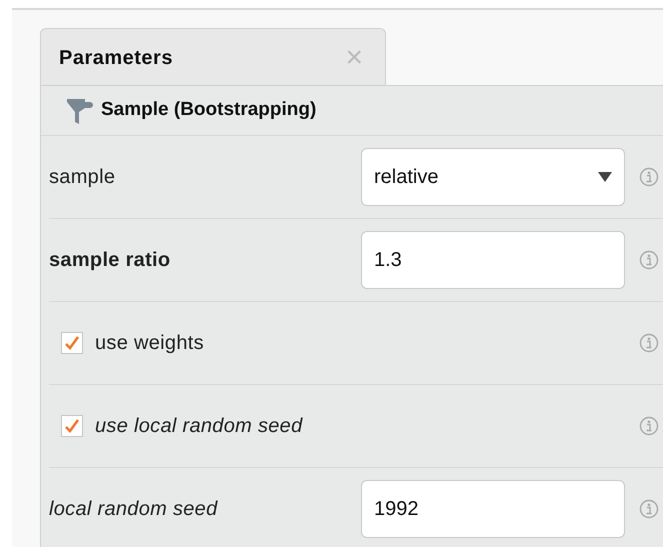 Image resolution: width=663 pixels, height=549 pixels. Describe the element at coordinates (82, 177) in the screenshot. I see `parameter-label: sample` at that location.